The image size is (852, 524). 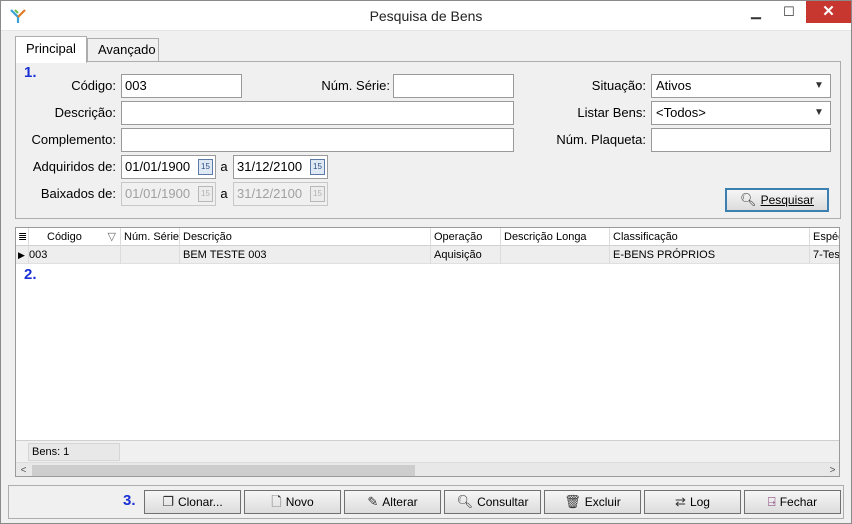 I want to click on sort-icon: ▽, so click(x=111, y=237).